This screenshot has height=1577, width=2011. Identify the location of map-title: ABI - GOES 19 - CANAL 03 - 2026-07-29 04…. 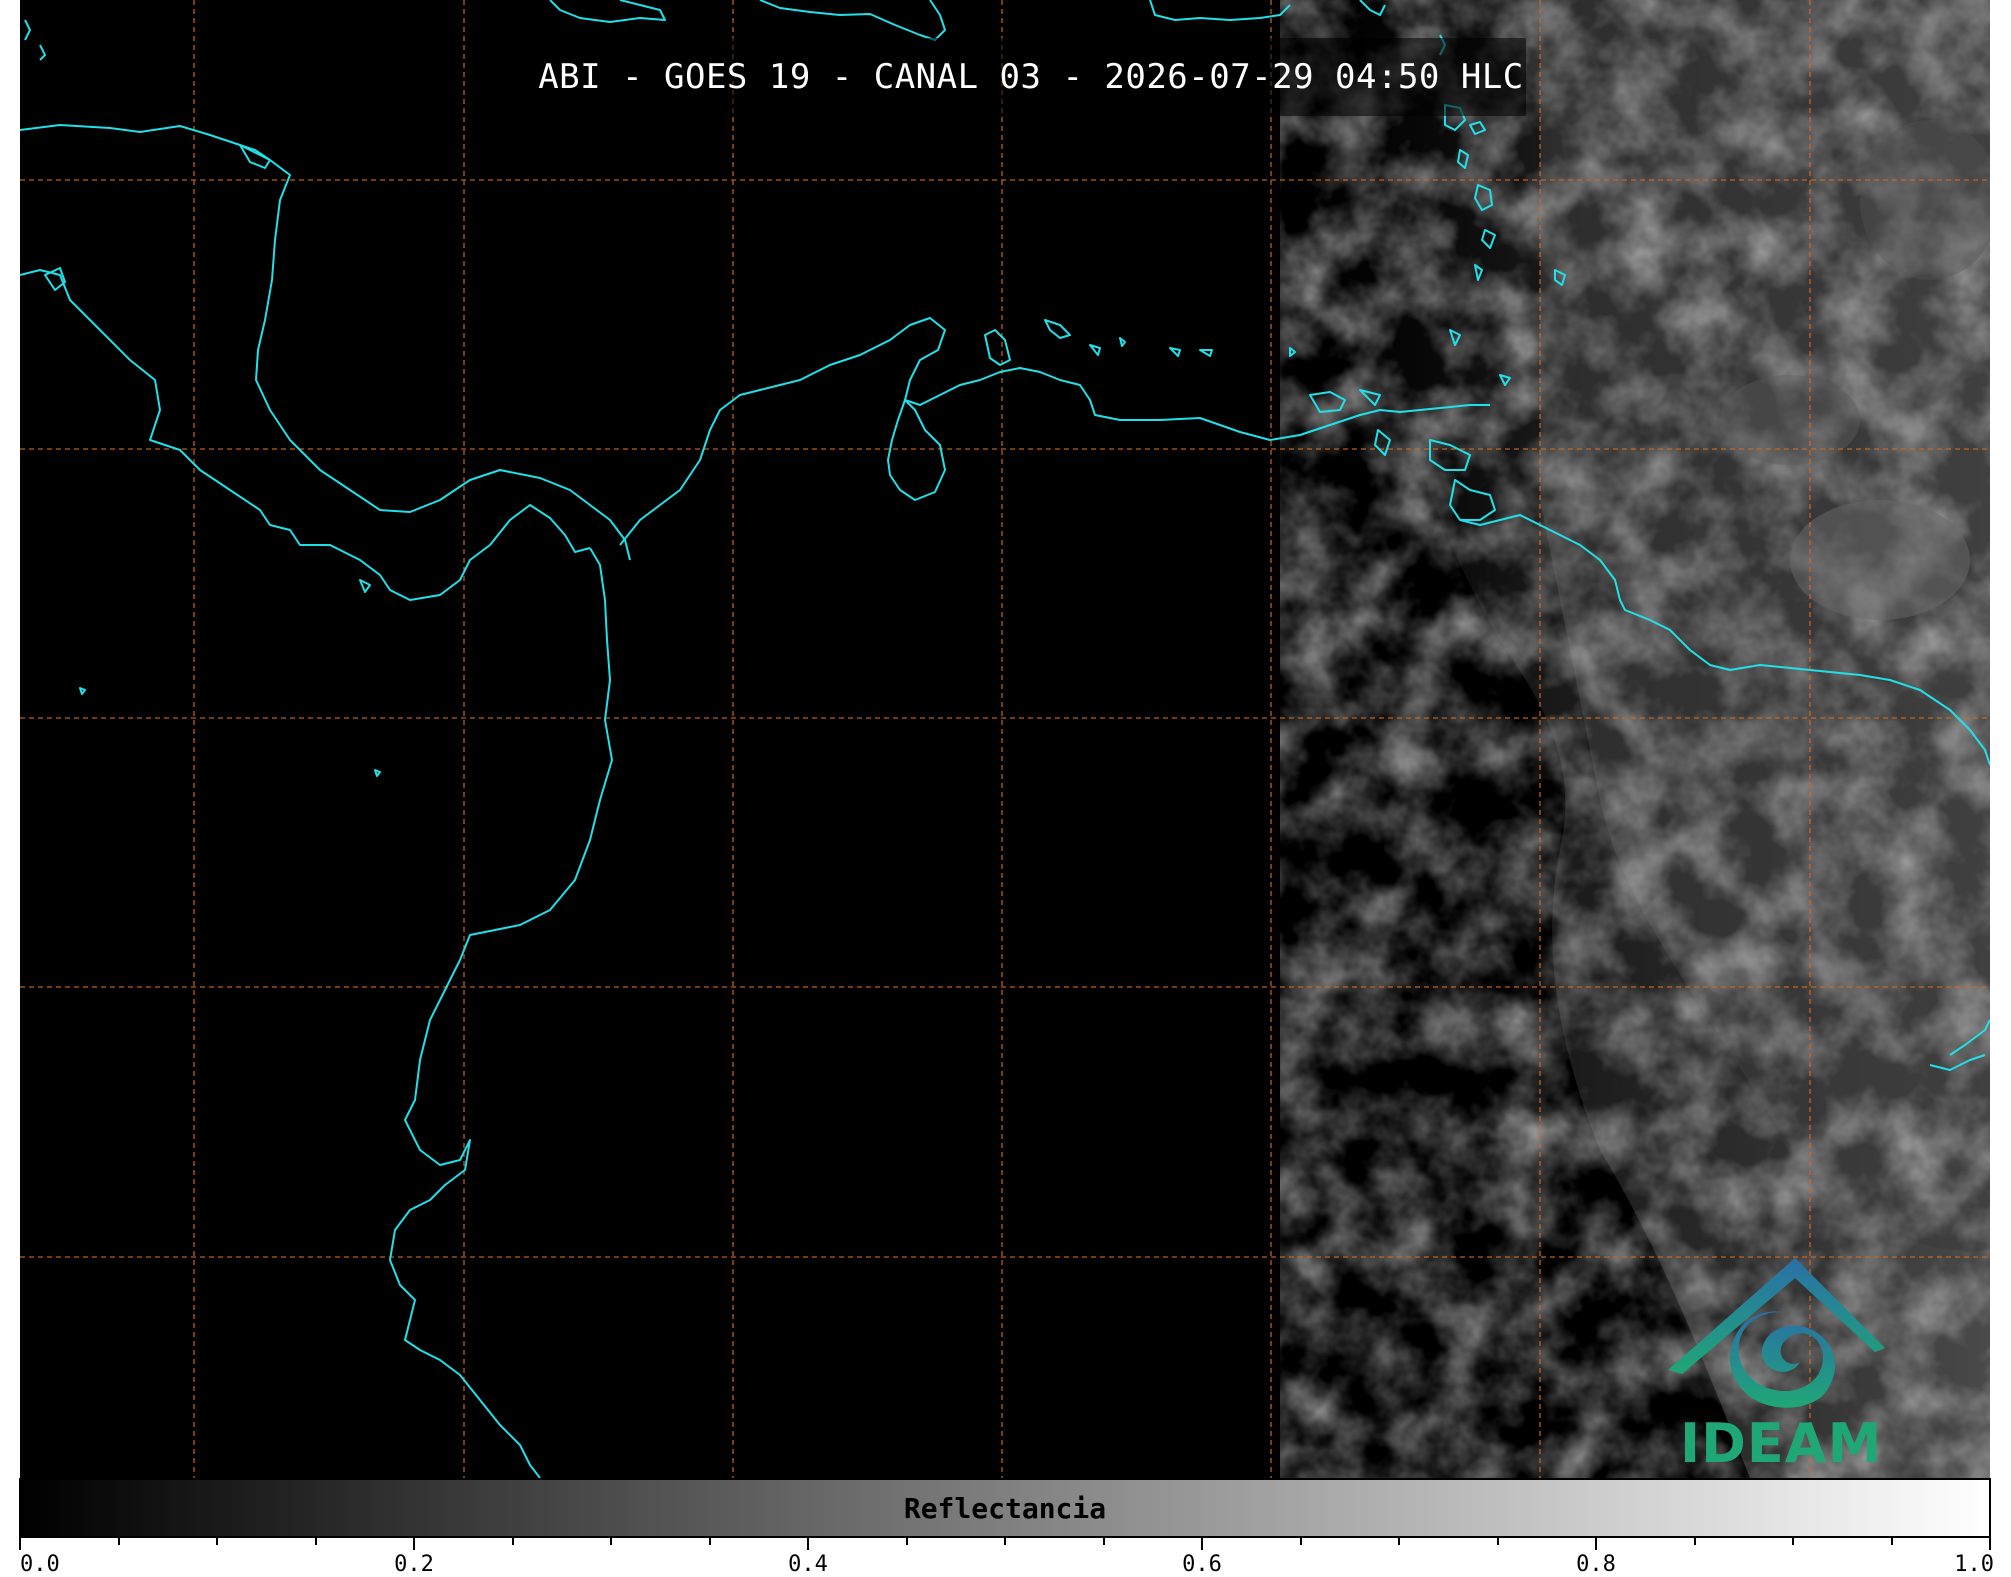
(1031, 77).